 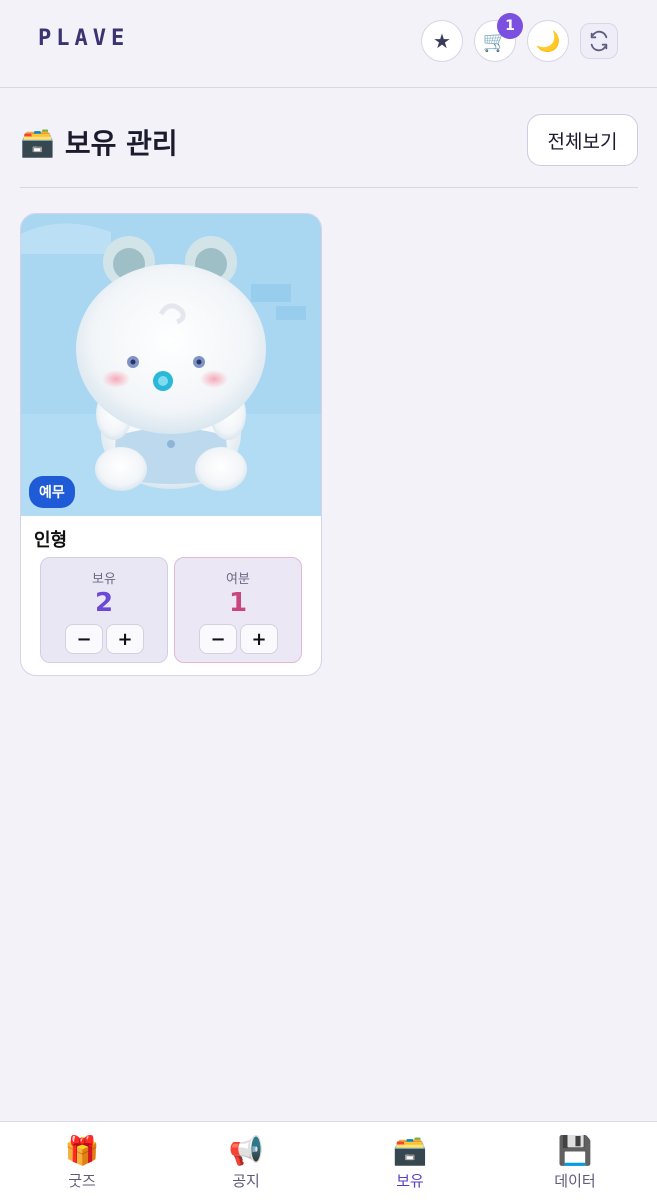 What do you see at coordinates (410, 1181) in the screenshot?
I see `nav-label-owned: 보유` at bounding box center [410, 1181].